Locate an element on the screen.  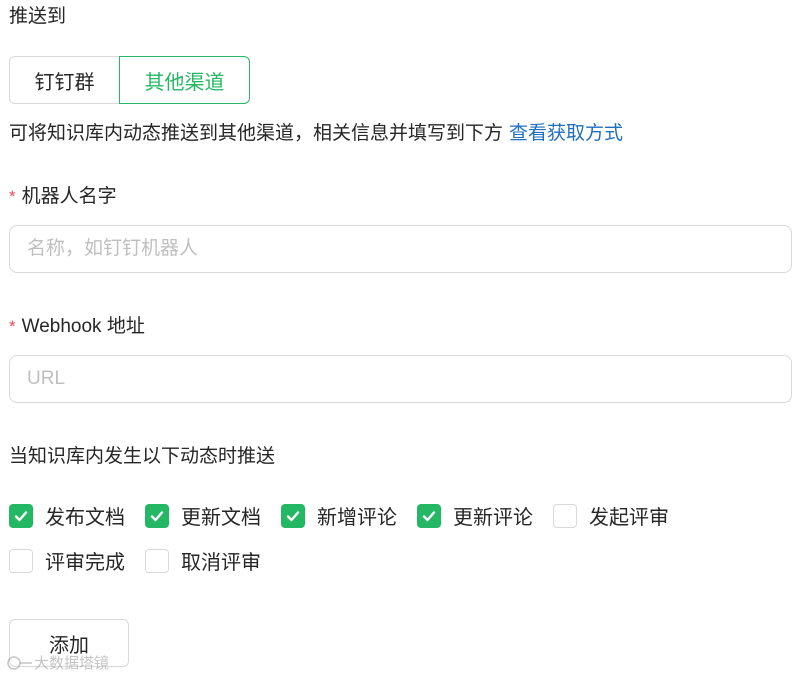
robot-name-label: * 机器人名字 is located at coordinates (63, 197).